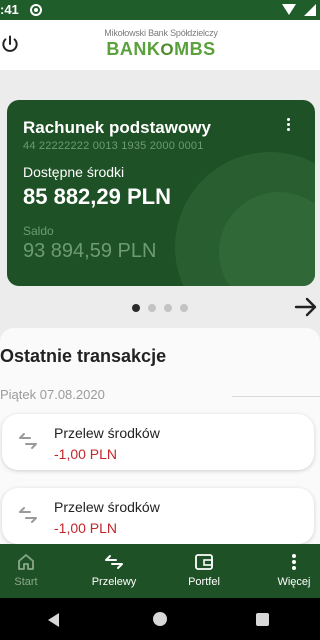  Describe the element at coordinates (204, 562) in the screenshot. I see `wallet-icon` at that location.